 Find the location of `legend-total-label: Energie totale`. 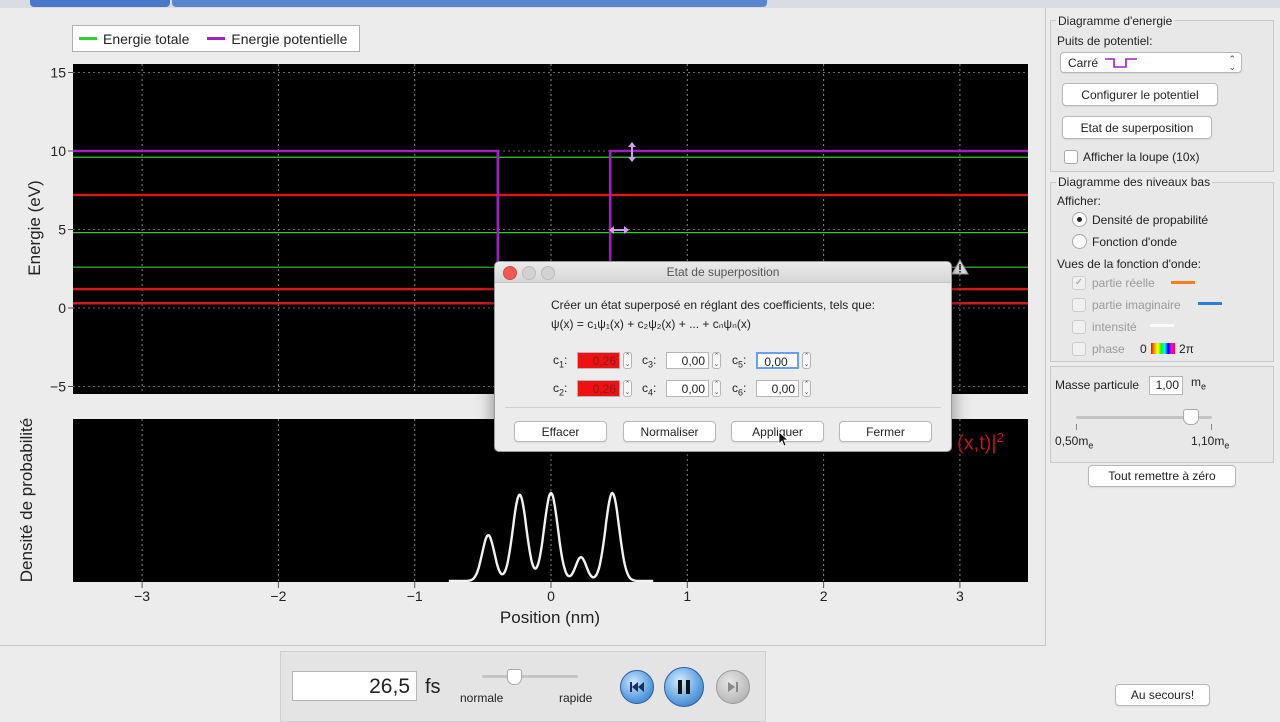

legend-total-label: Energie totale is located at coordinates (146, 38).